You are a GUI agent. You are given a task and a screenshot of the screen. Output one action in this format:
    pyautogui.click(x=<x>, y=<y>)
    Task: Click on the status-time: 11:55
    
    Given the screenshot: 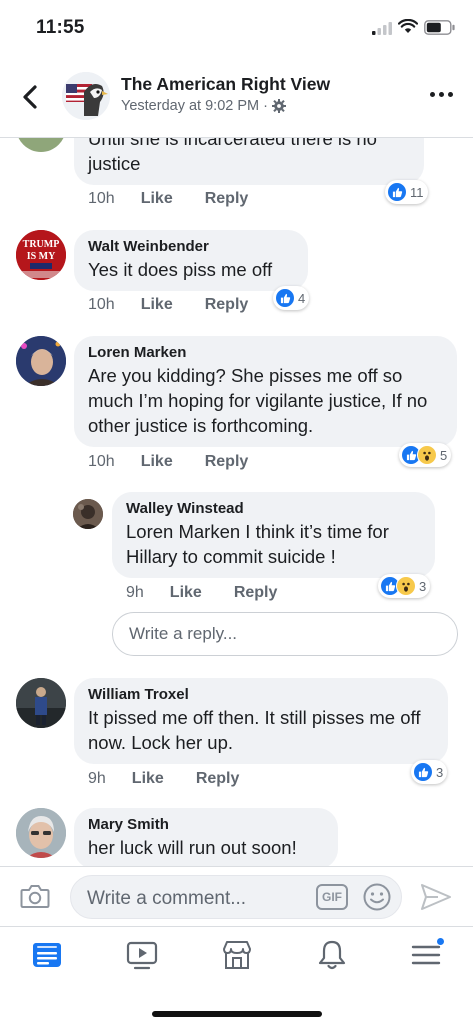 What is the action you would take?
    pyautogui.click(x=60, y=27)
    